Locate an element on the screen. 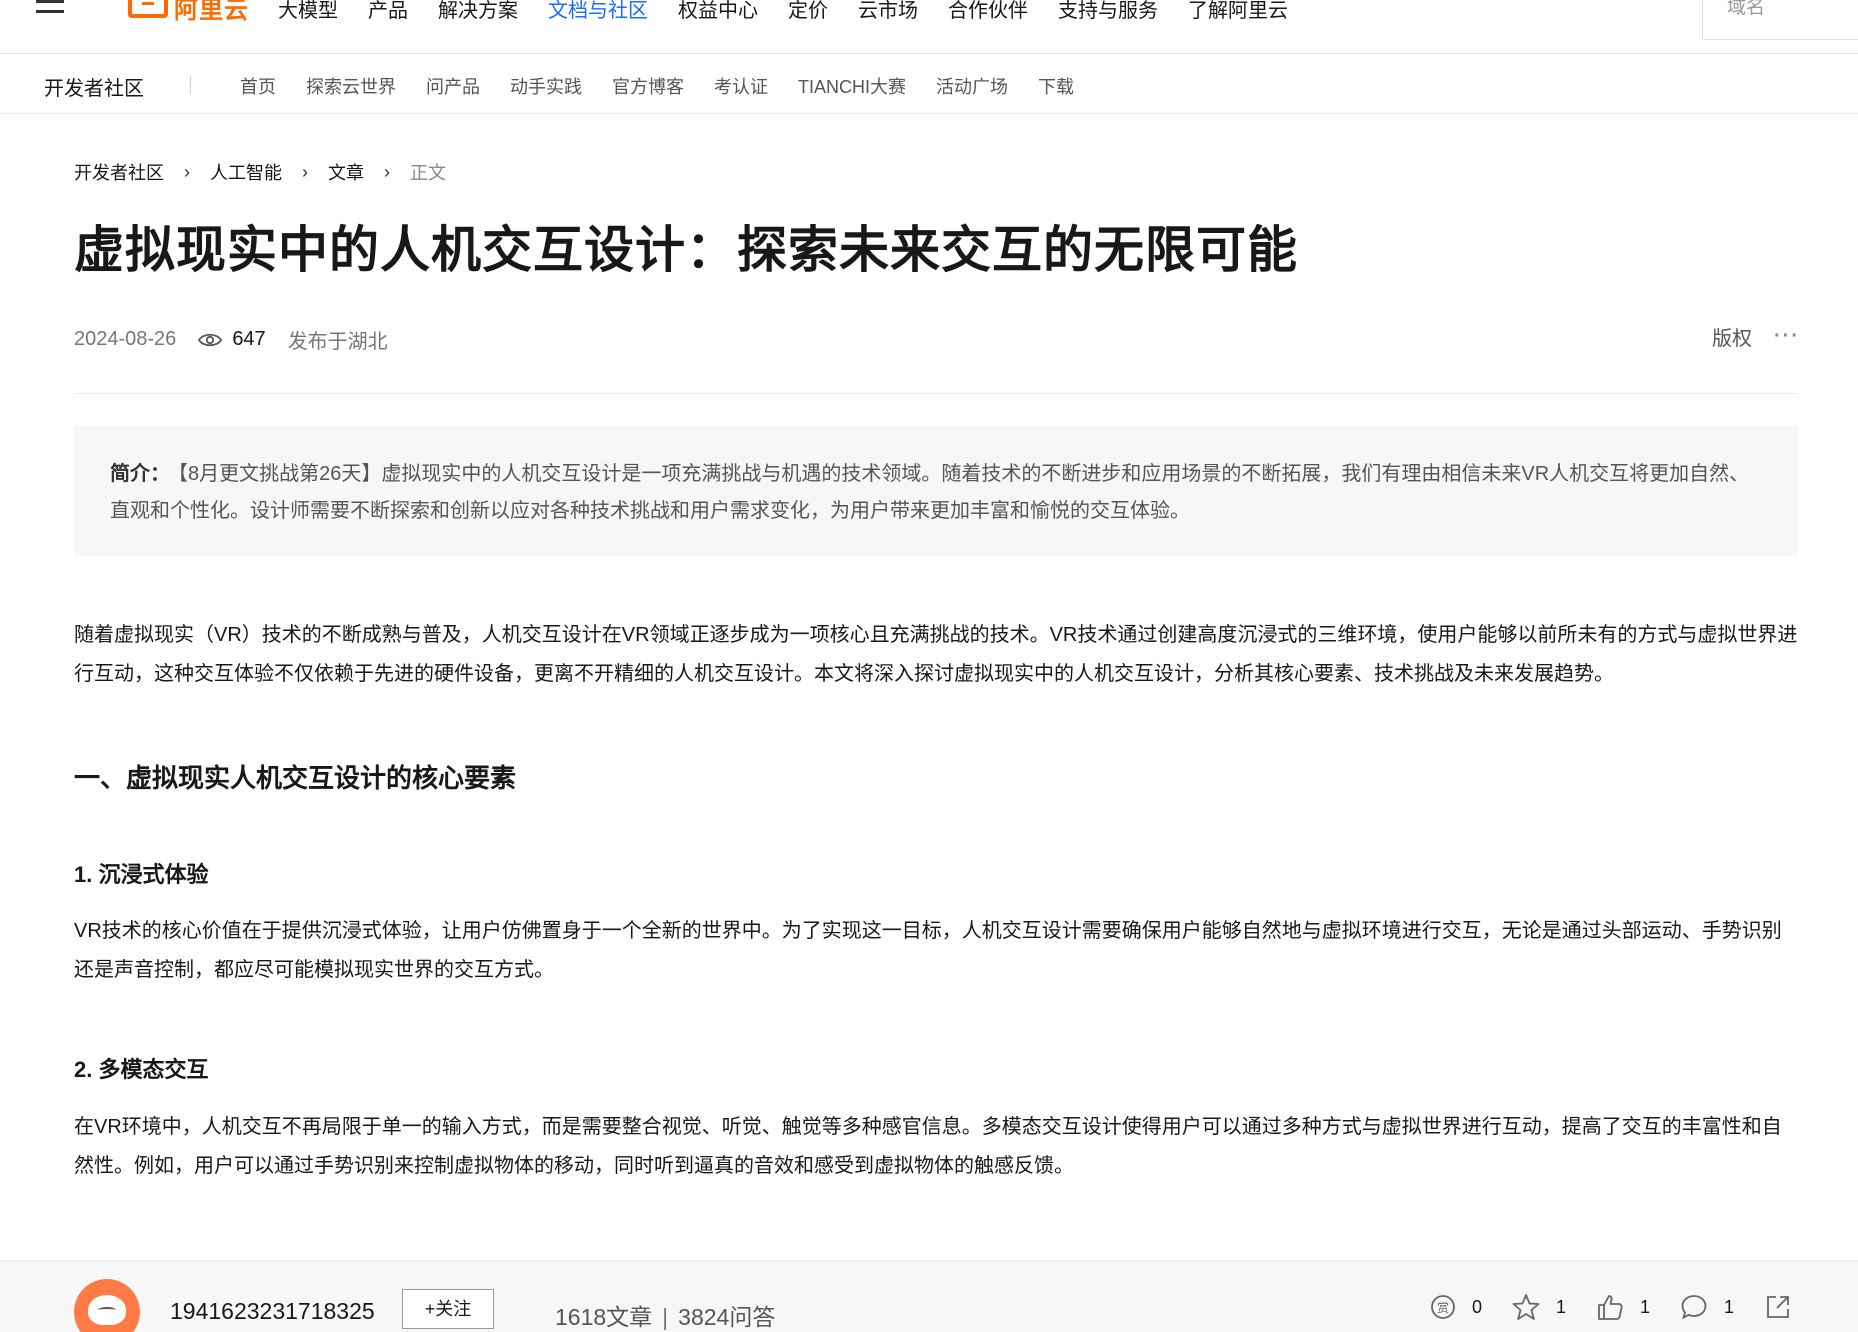  reward-count: 0 is located at coordinates (1477, 1306).